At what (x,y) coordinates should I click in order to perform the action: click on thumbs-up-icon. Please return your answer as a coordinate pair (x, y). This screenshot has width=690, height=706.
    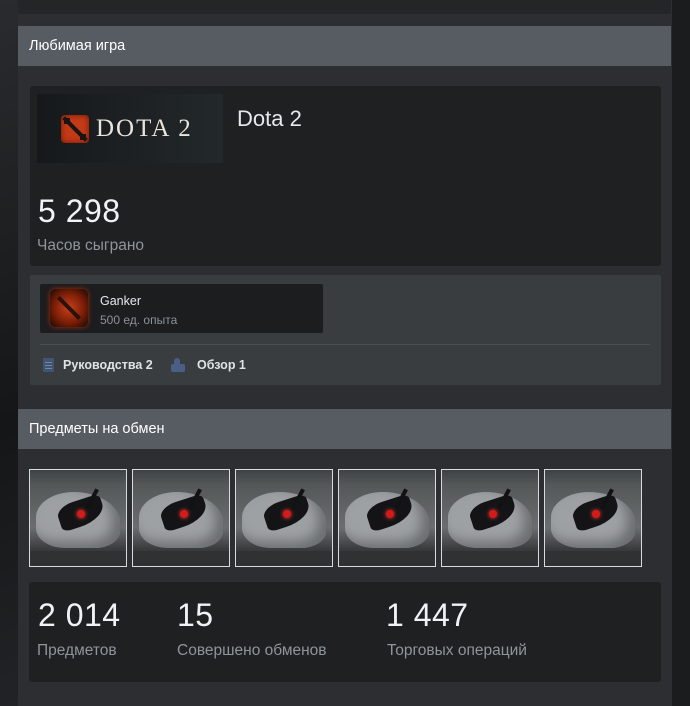
    Looking at the image, I should click on (178, 365).